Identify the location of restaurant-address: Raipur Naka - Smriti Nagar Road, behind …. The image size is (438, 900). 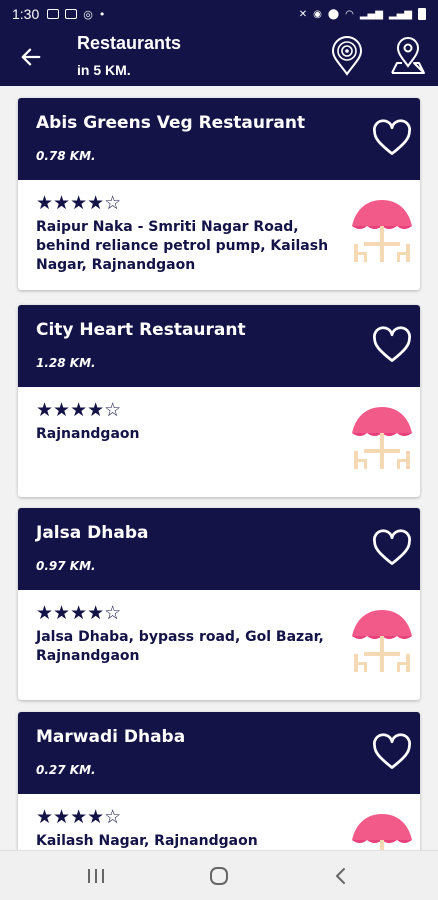
(182, 246).